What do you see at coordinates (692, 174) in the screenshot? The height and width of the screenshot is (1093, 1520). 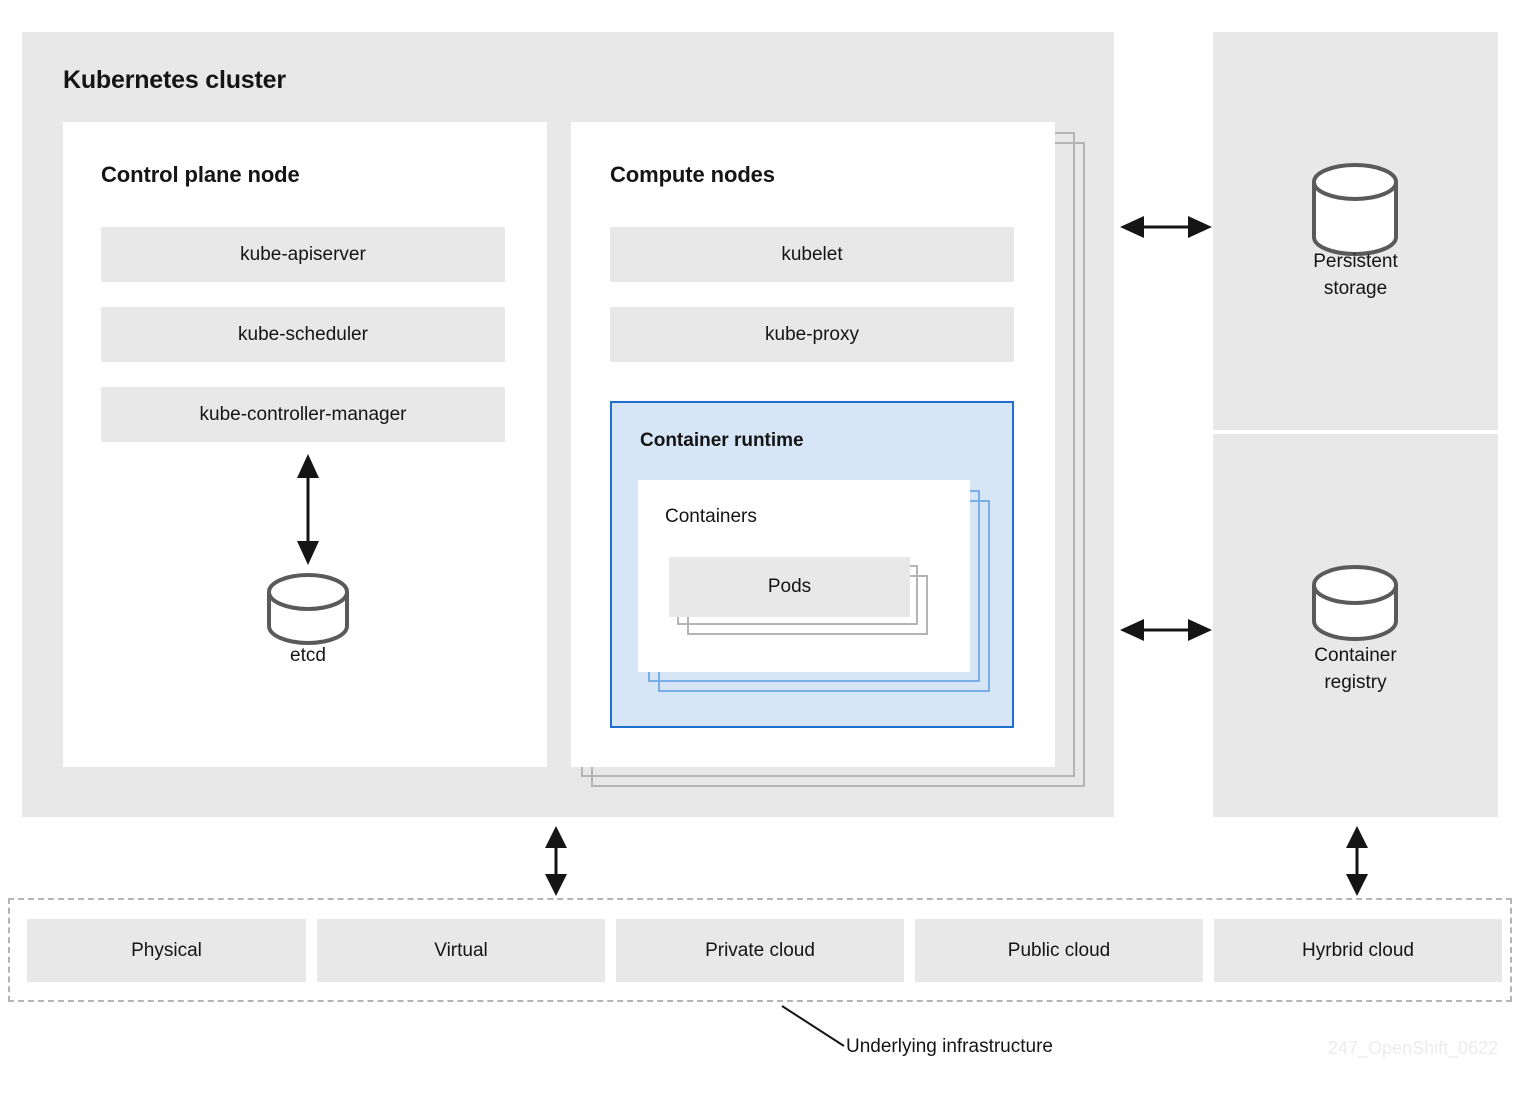 I see `compute-nodes-title: Compute nodes` at bounding box center [692, 174].